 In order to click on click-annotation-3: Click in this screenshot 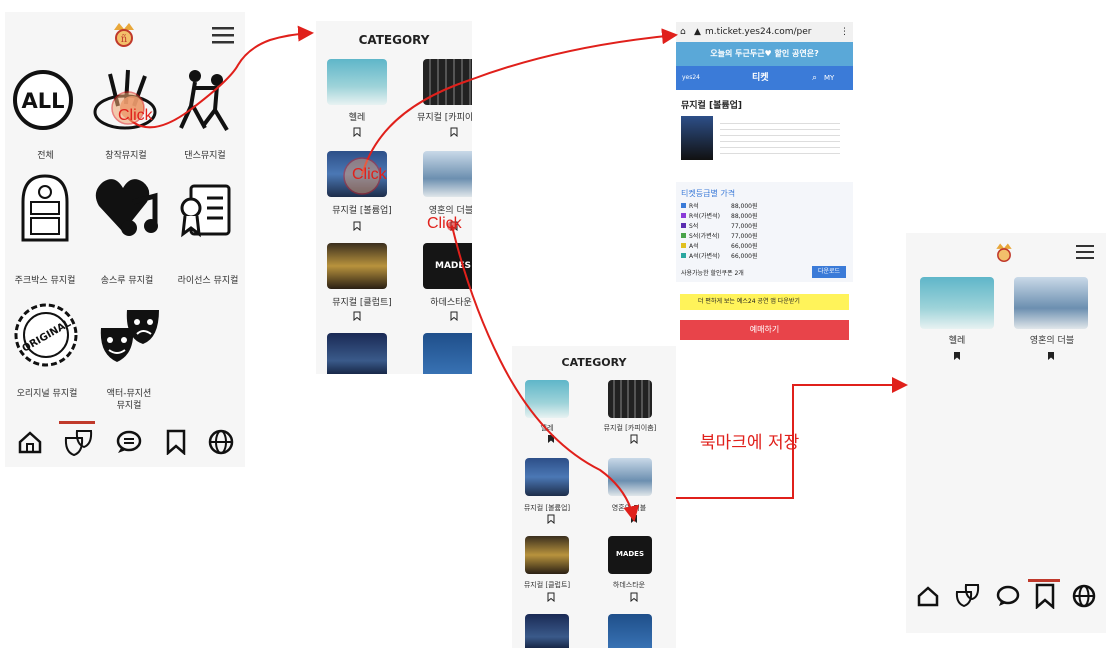, I will do `click(444, 223)`.